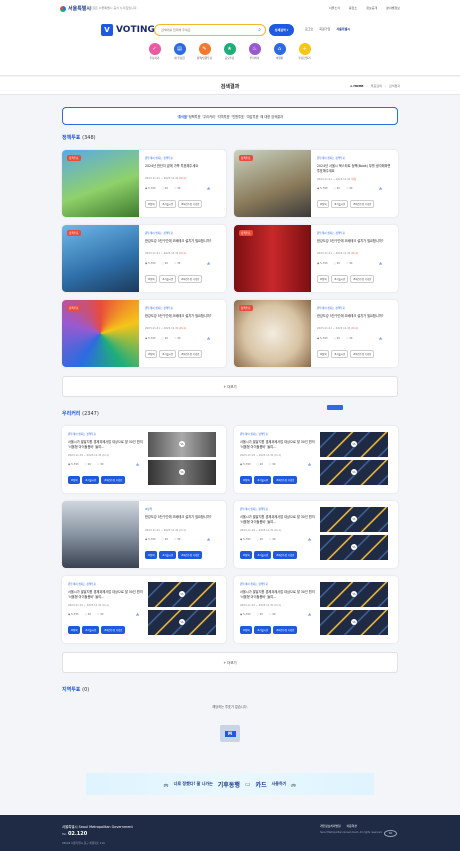  I want to click on voting-logo: V VOTING, so click(128, 30).